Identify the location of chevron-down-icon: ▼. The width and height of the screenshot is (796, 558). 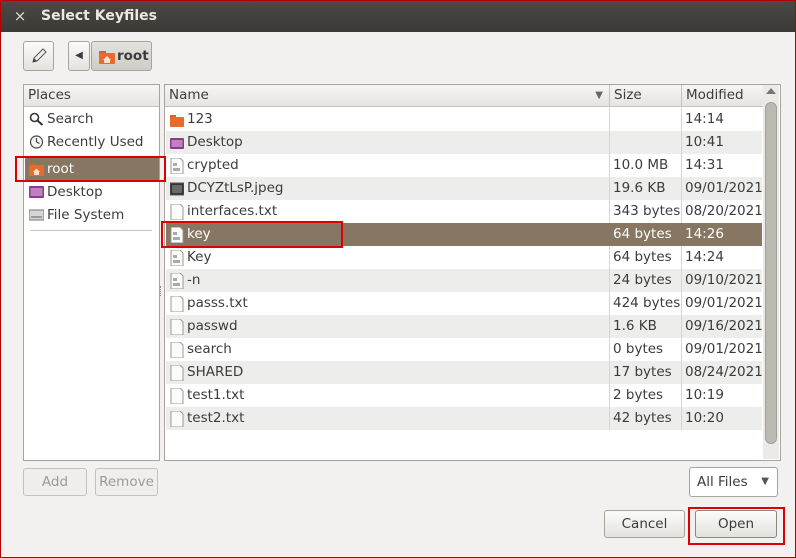
(765, 481).